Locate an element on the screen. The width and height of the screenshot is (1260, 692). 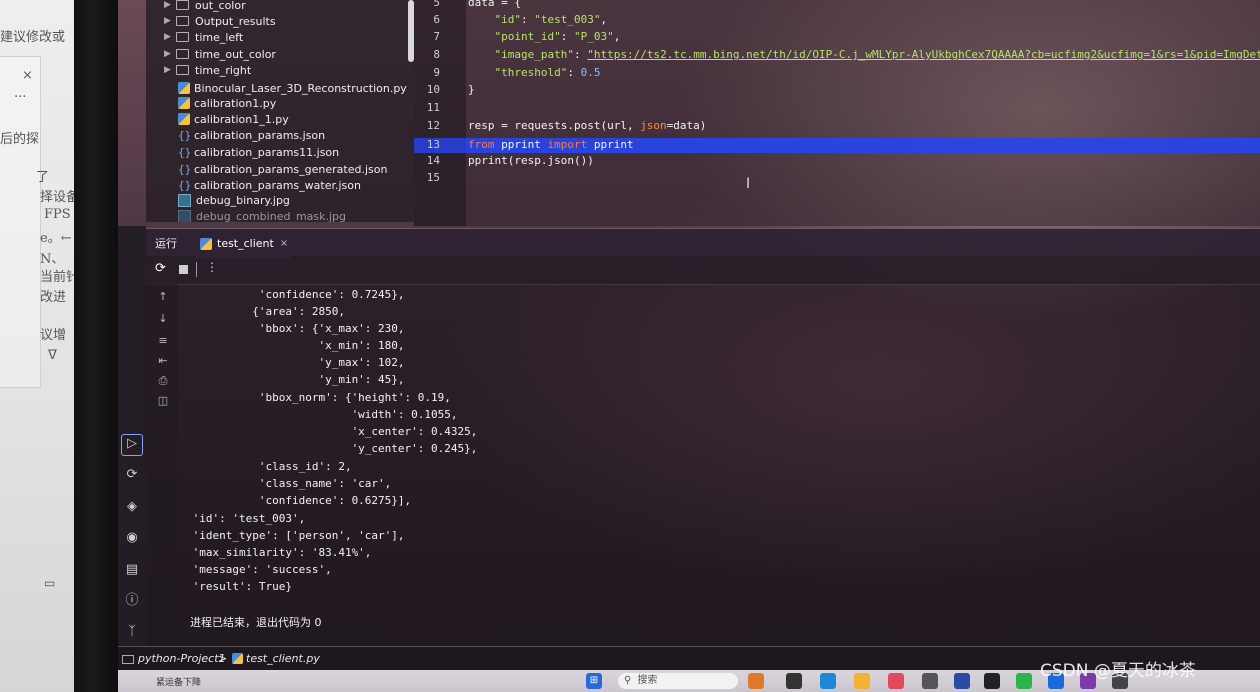
app-icon-red is located at coordinates (896, 681).